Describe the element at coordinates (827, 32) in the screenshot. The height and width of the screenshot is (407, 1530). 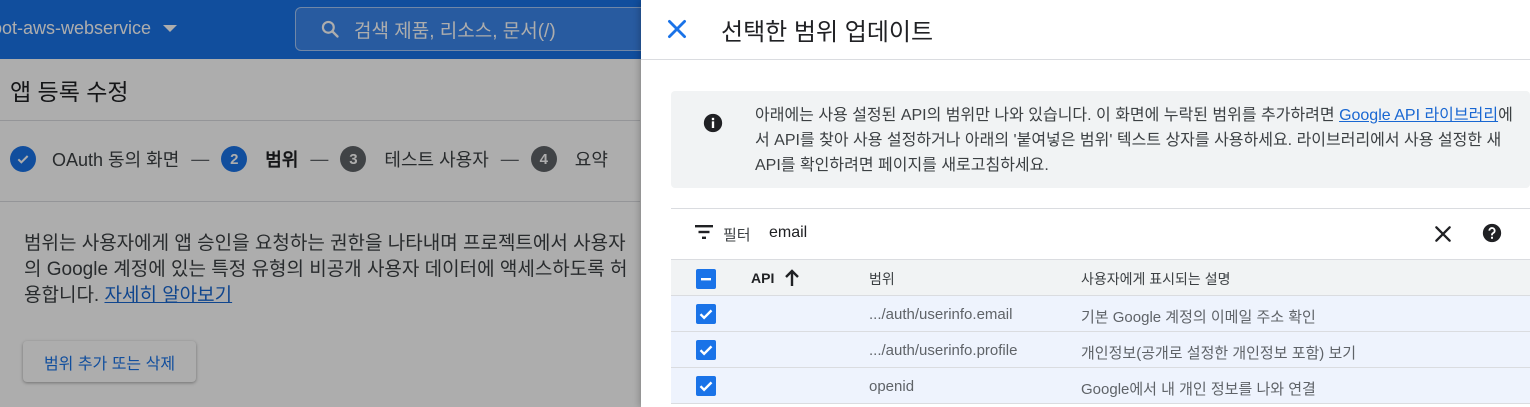
I see `panel-title: 선택한 범위 업데이트` at that location.